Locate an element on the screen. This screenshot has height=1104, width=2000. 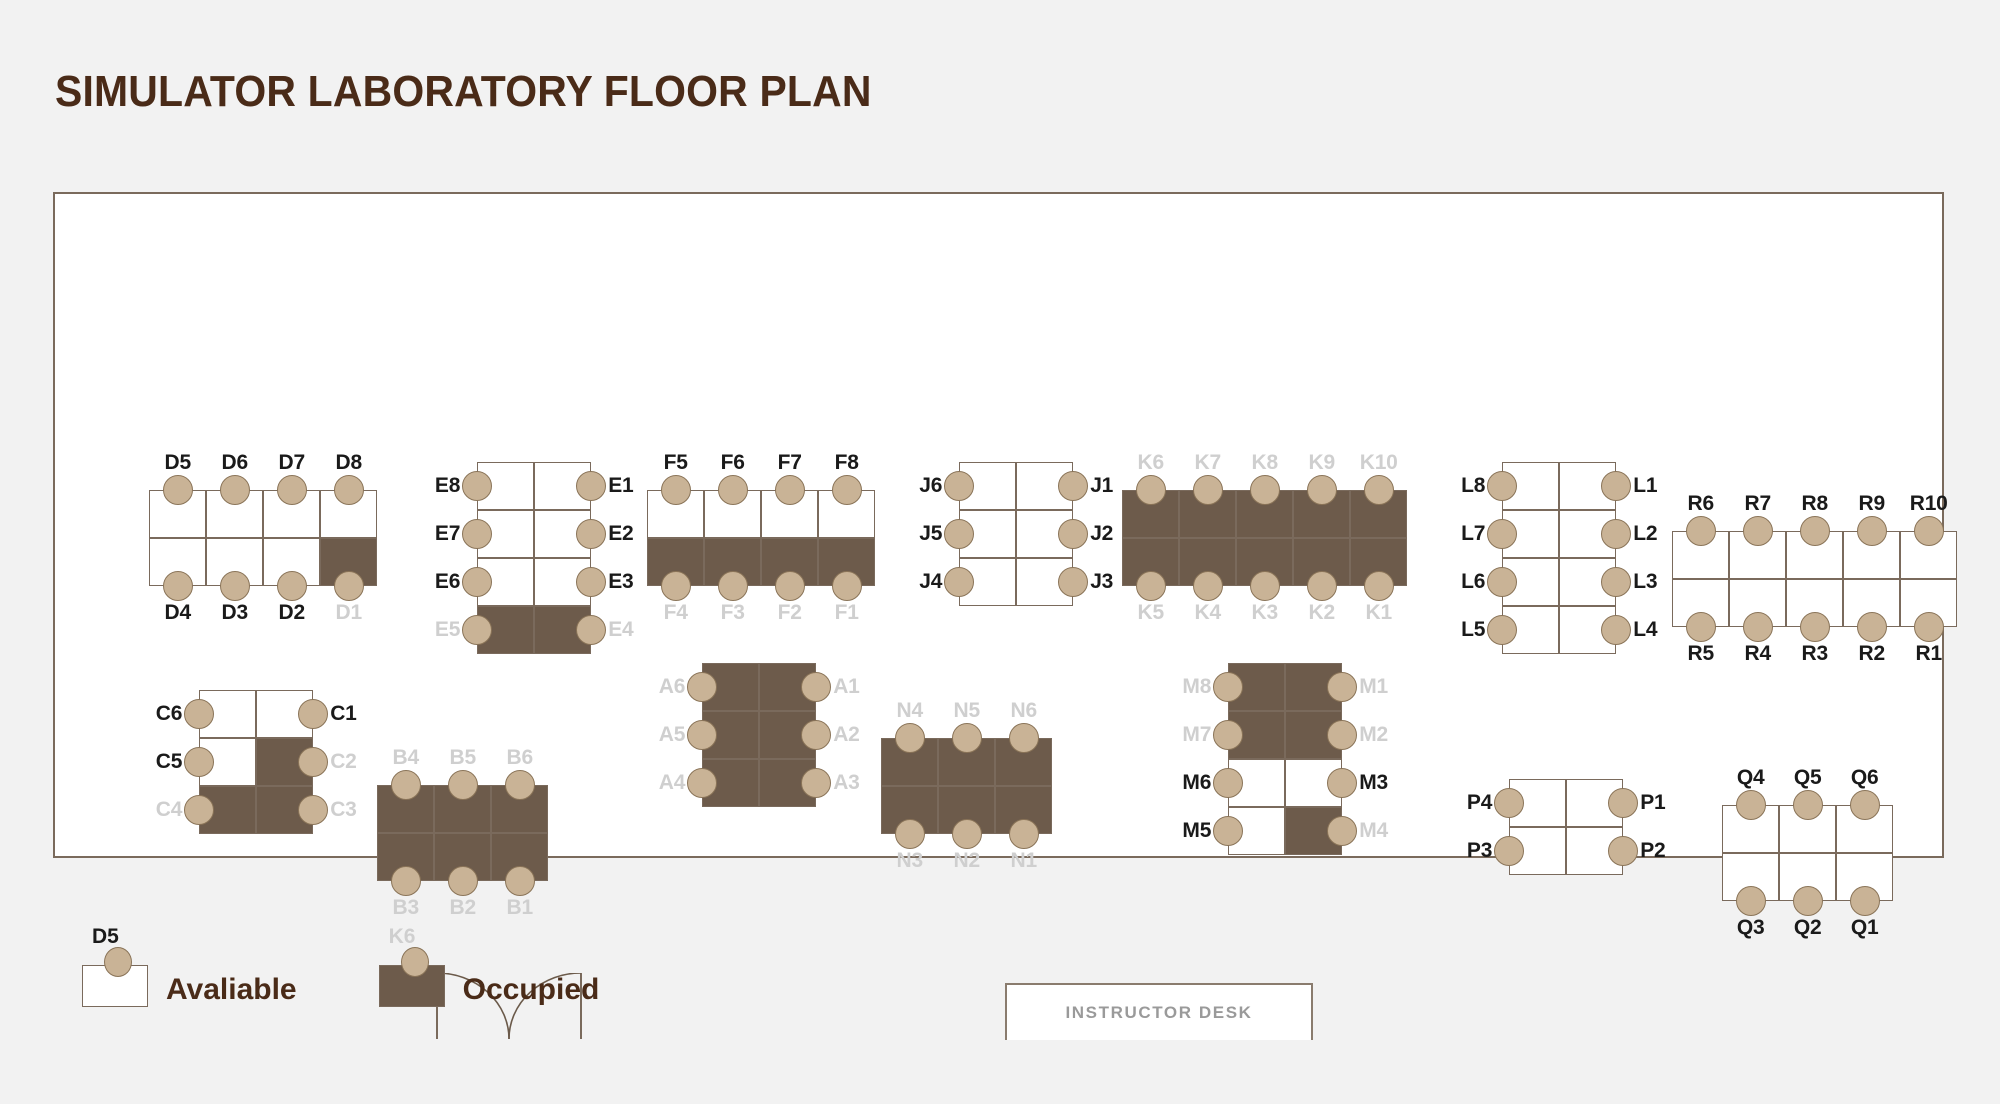
desk-q3: Q3 is located at coordinates (1751, 896).